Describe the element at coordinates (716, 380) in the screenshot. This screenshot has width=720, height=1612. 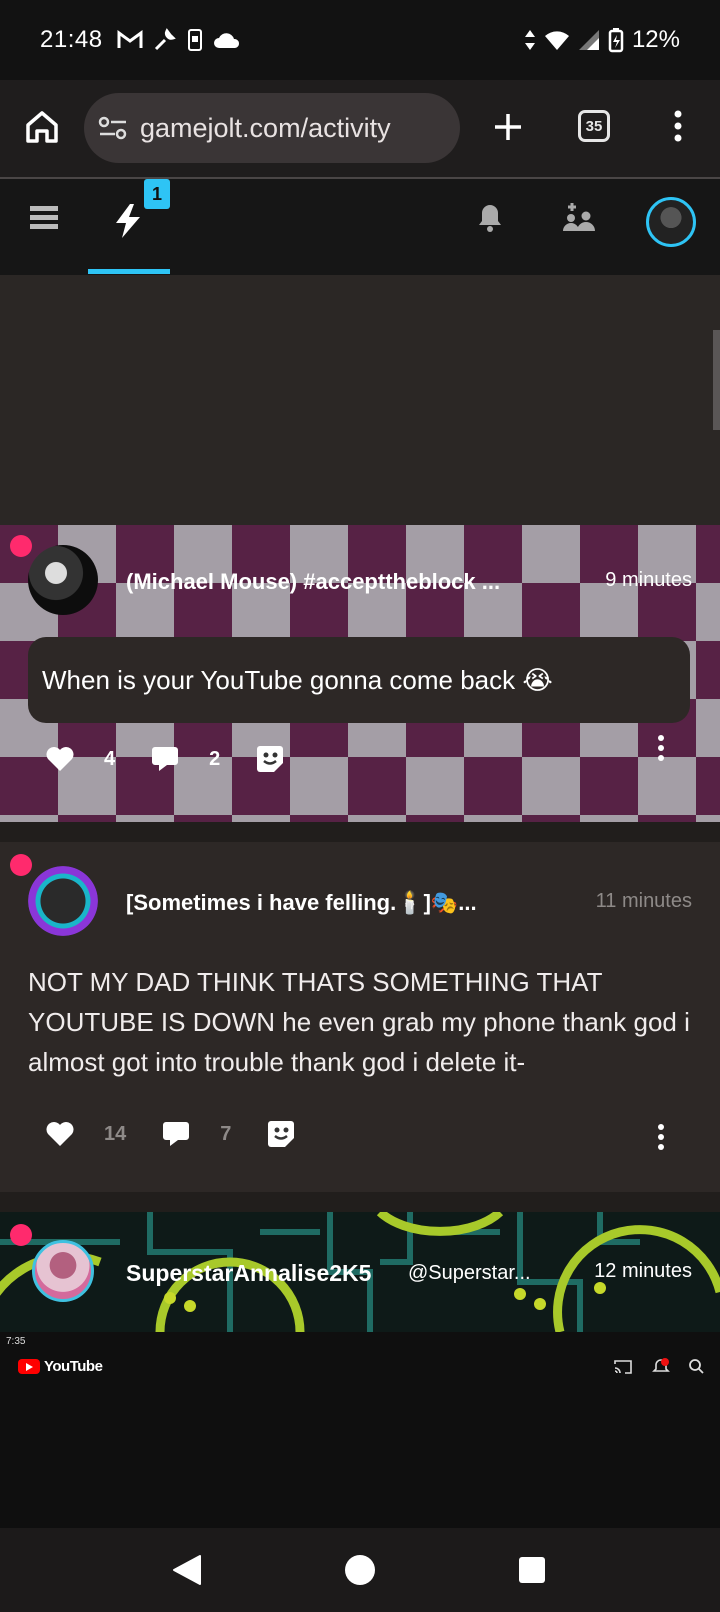
I see `scrollbar-thumb` at that location.